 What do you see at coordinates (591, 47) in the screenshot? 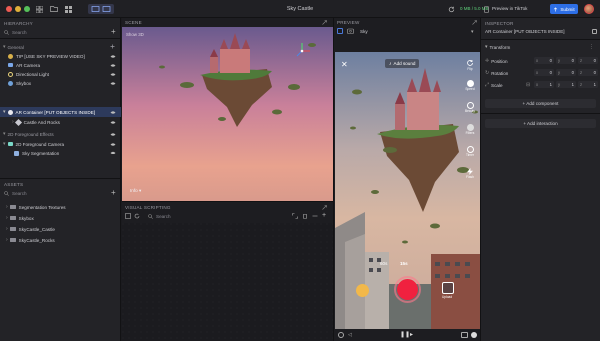
I see `more-options-icon: ⋮` at bounding box center [591, 47].